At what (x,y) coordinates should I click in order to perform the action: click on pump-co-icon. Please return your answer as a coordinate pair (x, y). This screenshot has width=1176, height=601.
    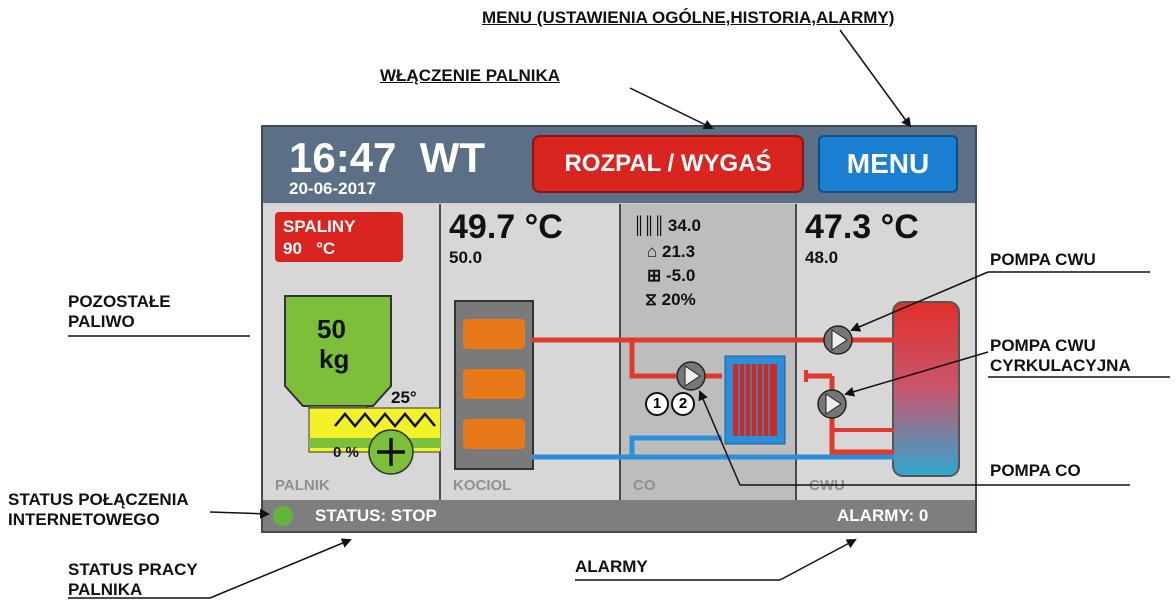
    Looking at the image, I should click on (691, 376).